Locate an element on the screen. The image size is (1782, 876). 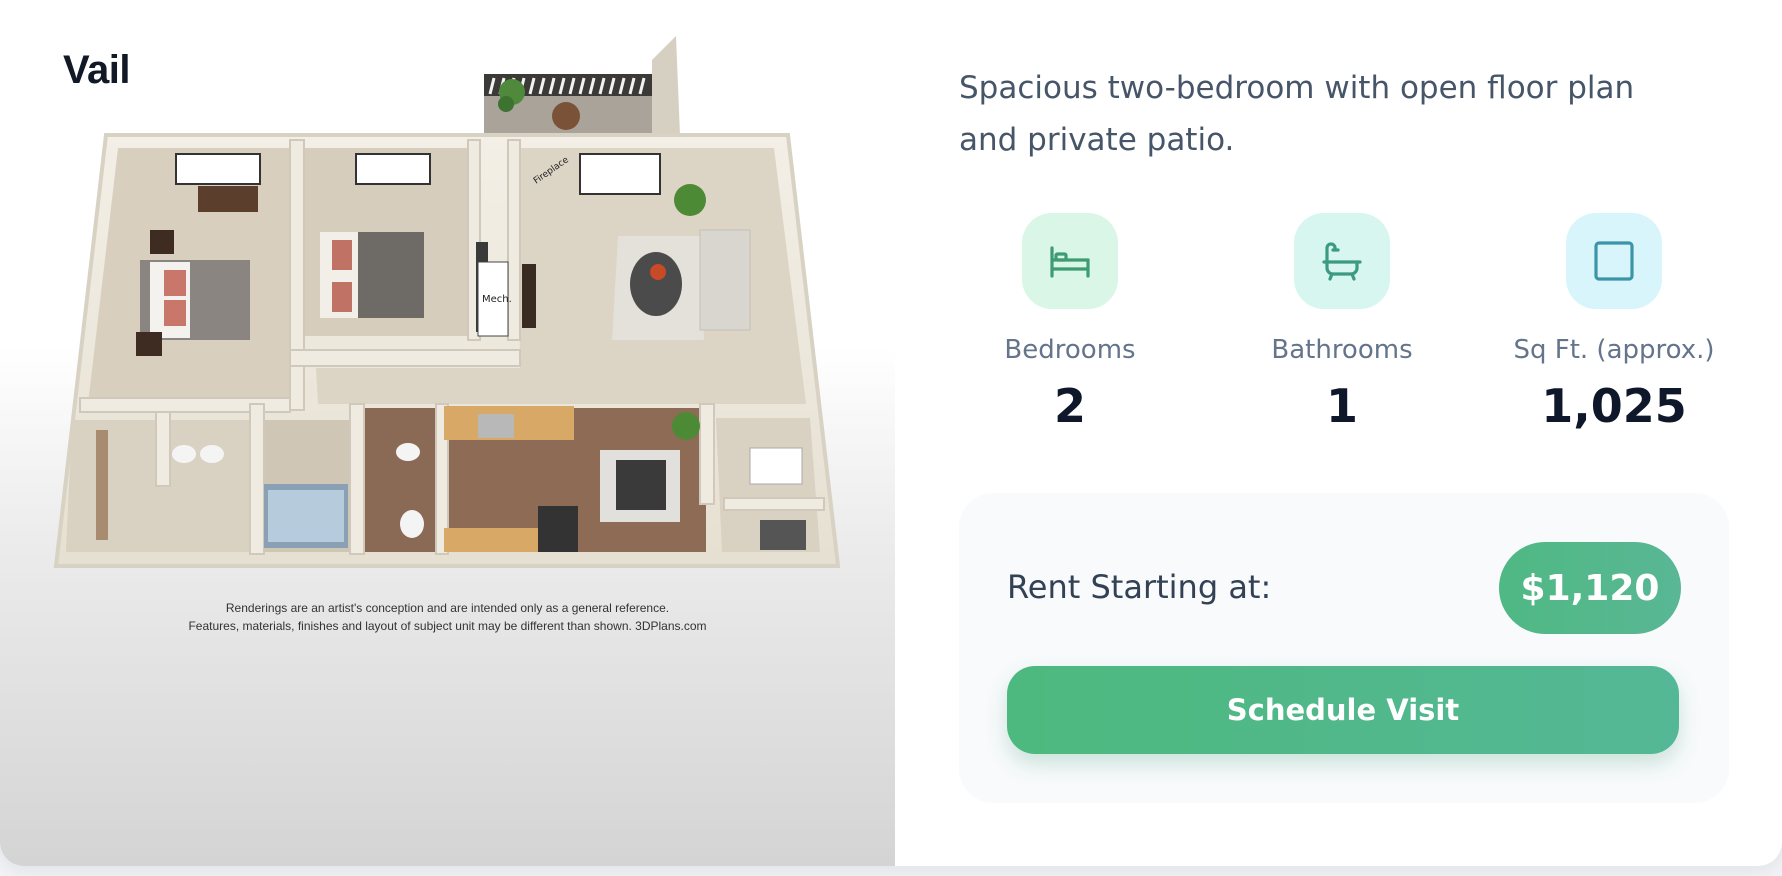
price-badge: $1,120 is located at coordinates (1590, 588).